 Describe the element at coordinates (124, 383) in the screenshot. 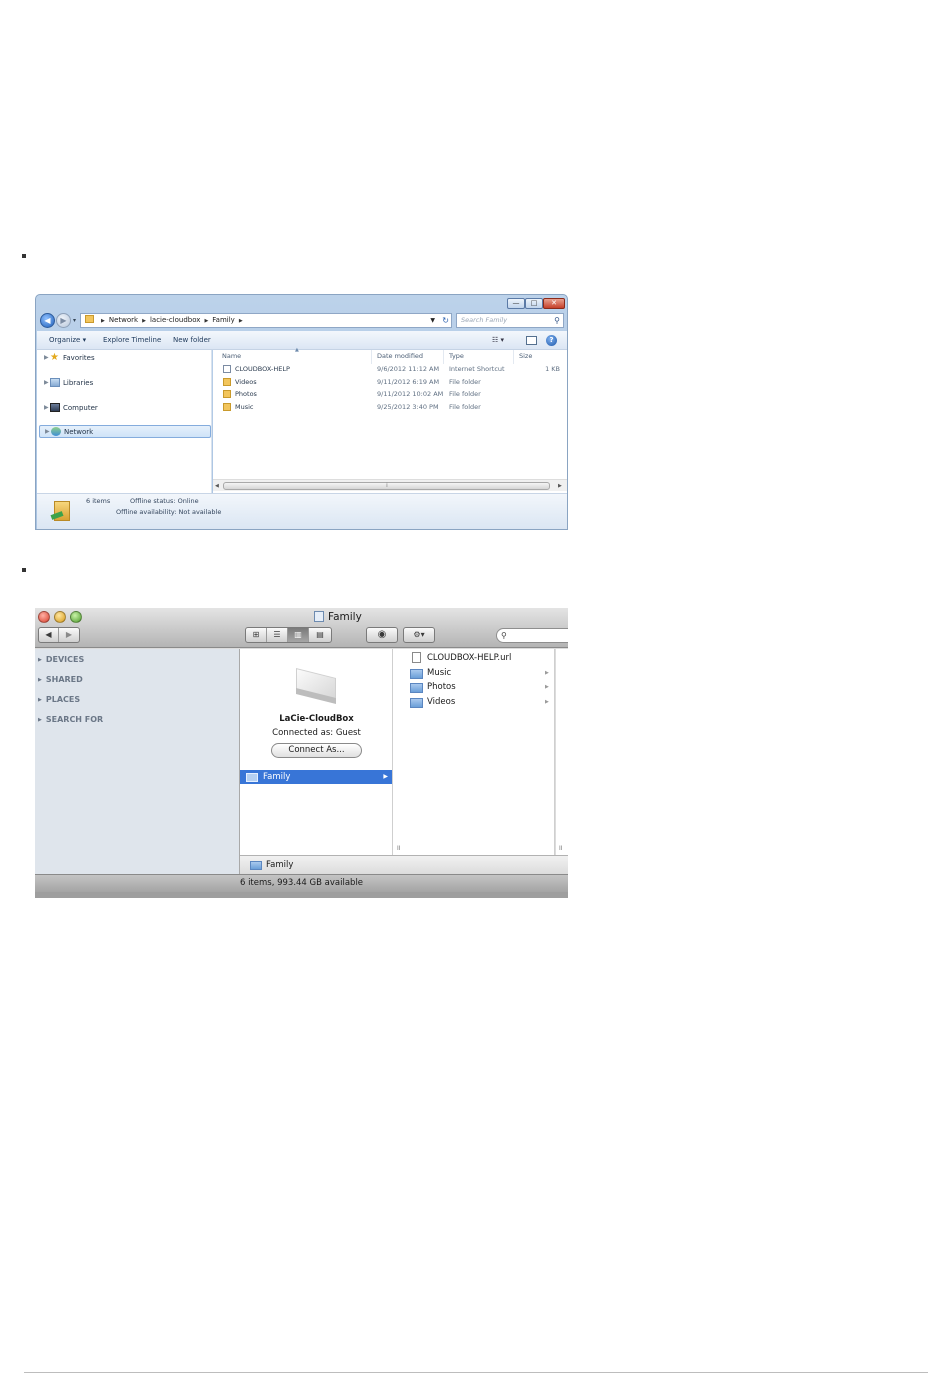

I see `nav-item-libraries: ▶ Libraries` at that location.